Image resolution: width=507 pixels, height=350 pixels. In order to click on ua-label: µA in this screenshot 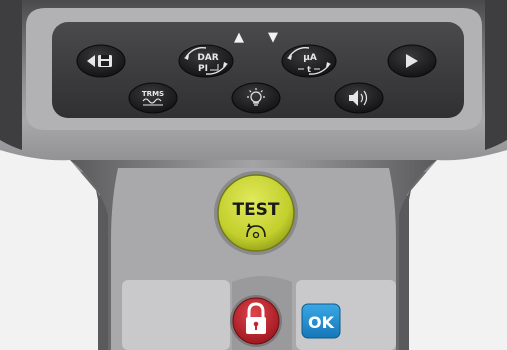, I will do `click(310, 58)`.